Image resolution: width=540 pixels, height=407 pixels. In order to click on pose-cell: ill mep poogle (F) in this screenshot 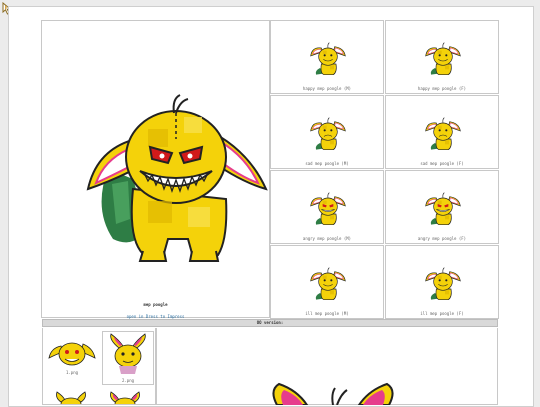, I will do `click(442, 282)`.